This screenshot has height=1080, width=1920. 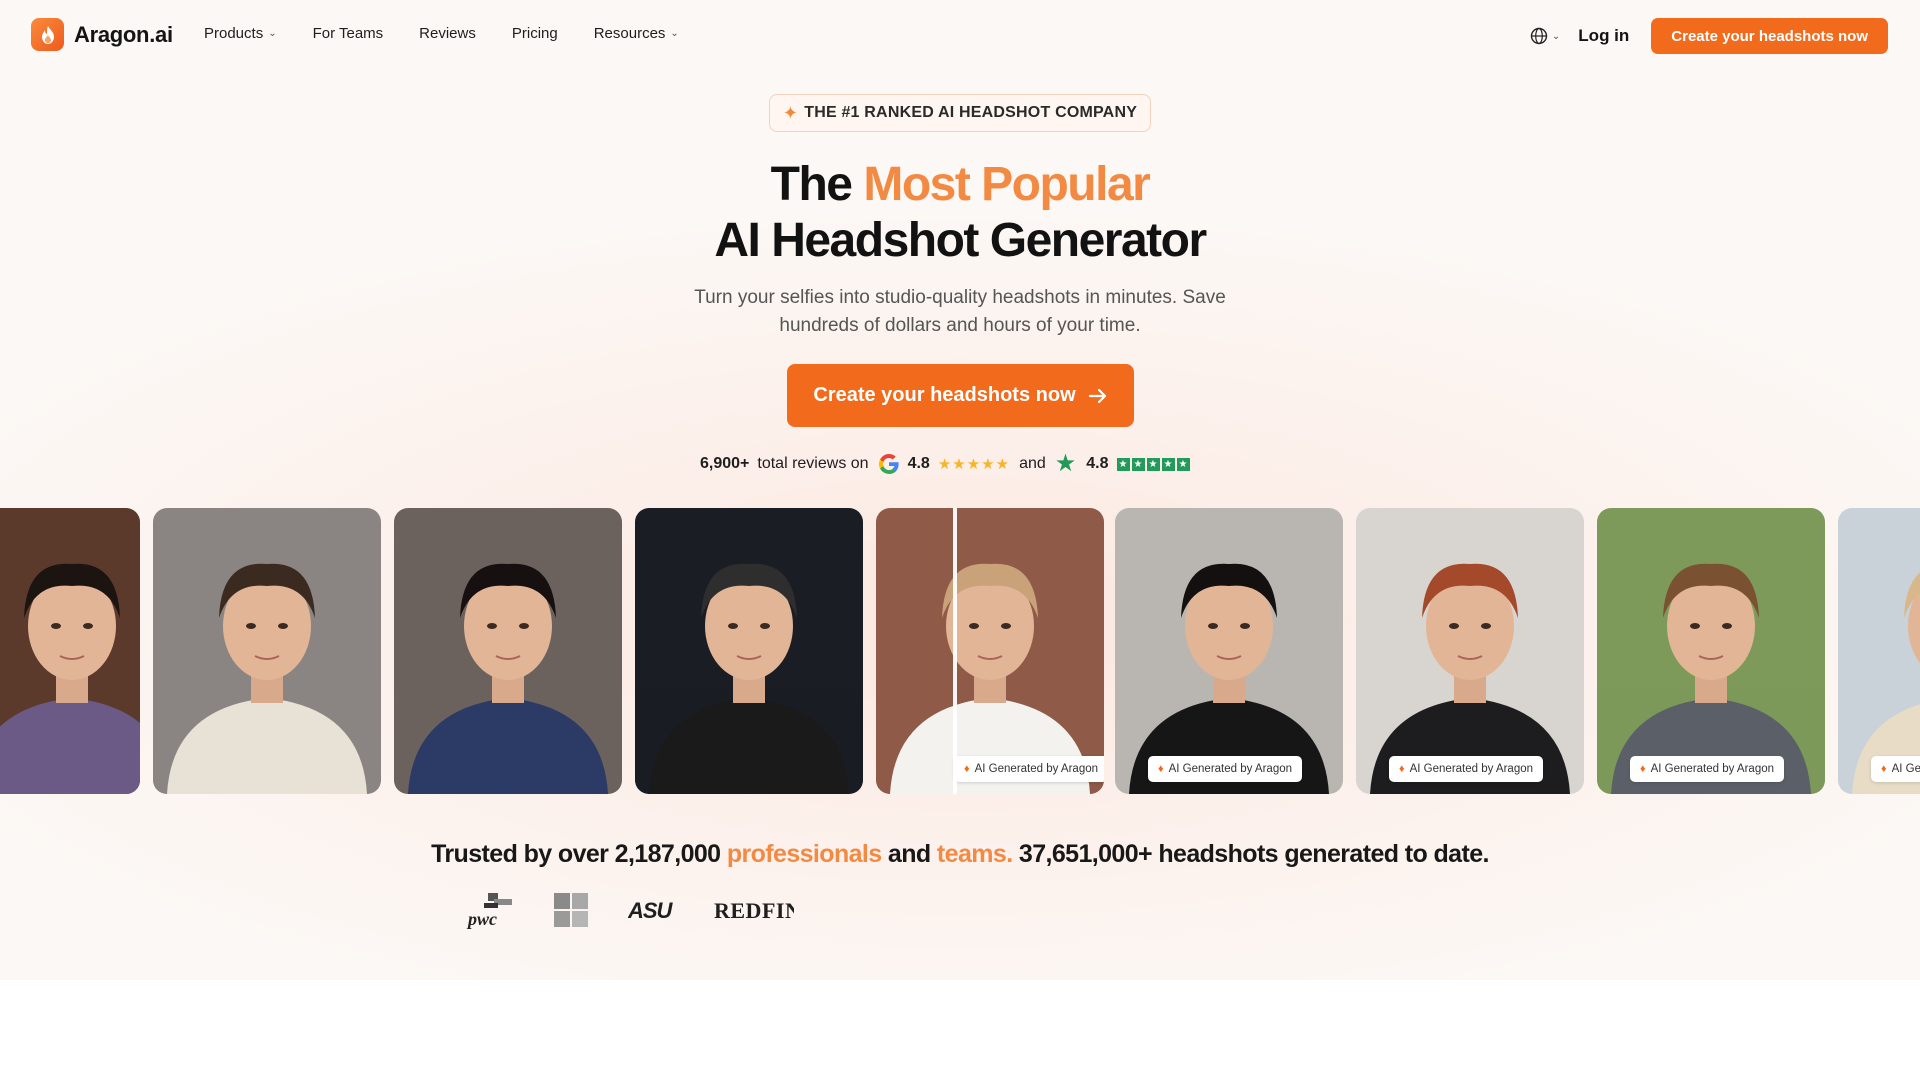 I want to click on trustpilot-stars: ★ ★ ★ ★ ★, so click(x=1153, y=464).